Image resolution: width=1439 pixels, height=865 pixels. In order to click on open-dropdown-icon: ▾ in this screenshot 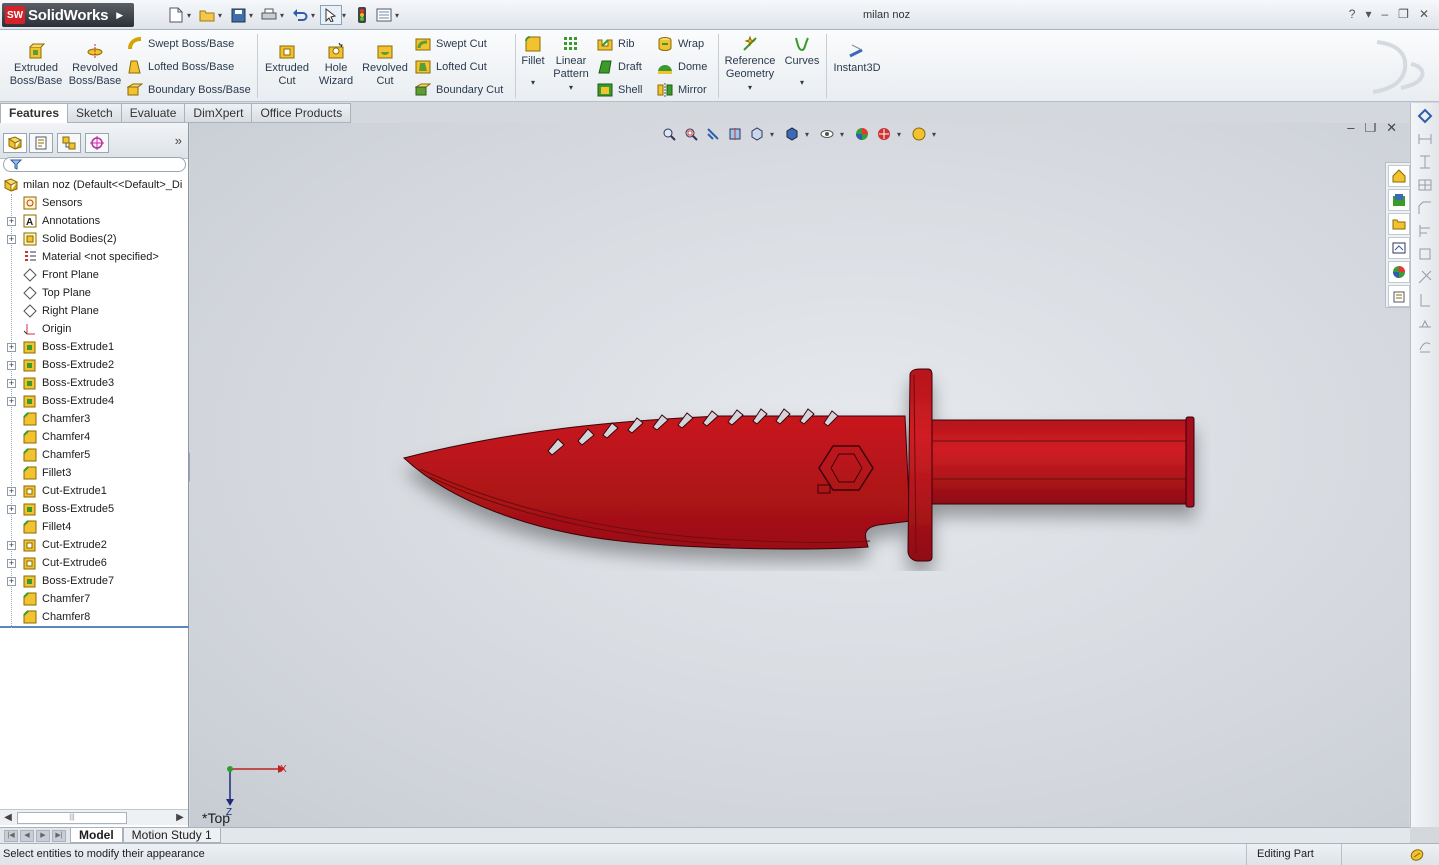, I will do `click(222, 15)`.